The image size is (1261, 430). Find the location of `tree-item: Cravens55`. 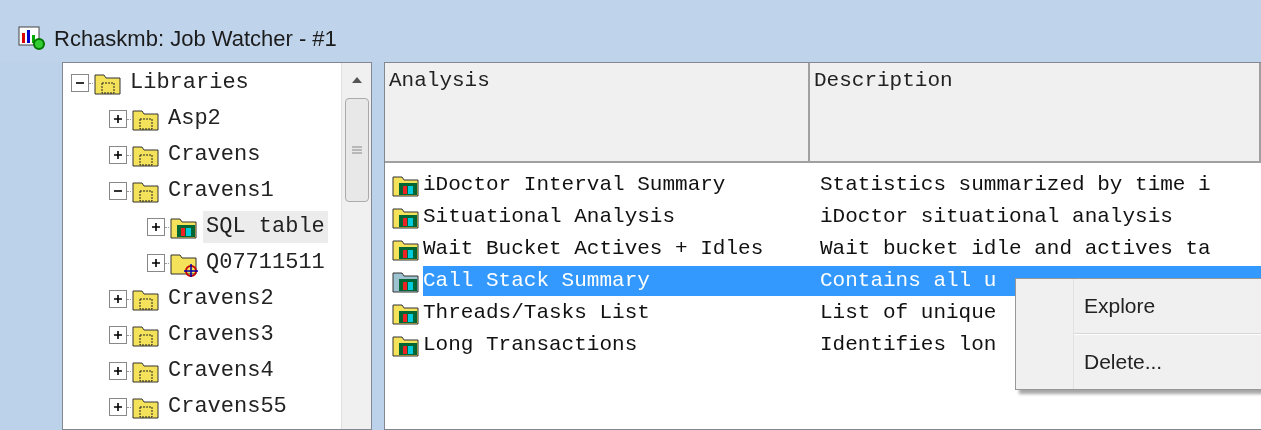

tree-item: Cravens55 is located at coordinates (227, 407).